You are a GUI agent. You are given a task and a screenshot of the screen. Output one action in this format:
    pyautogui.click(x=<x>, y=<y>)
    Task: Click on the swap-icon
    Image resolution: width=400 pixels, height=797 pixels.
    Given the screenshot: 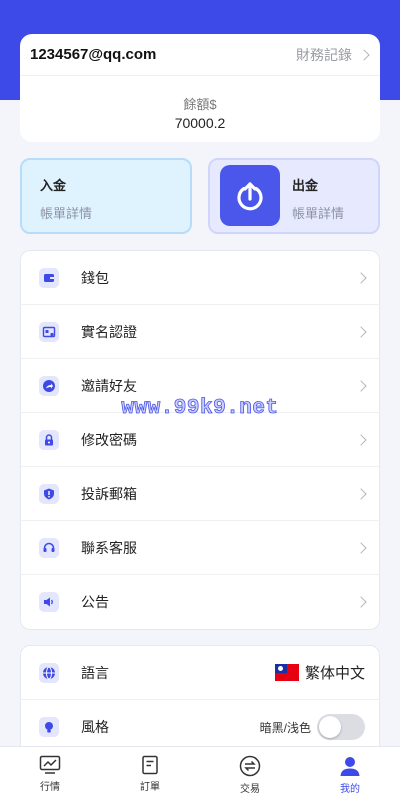 What is the action you would take?
    pyautogui.click(x=250, y=766)
    